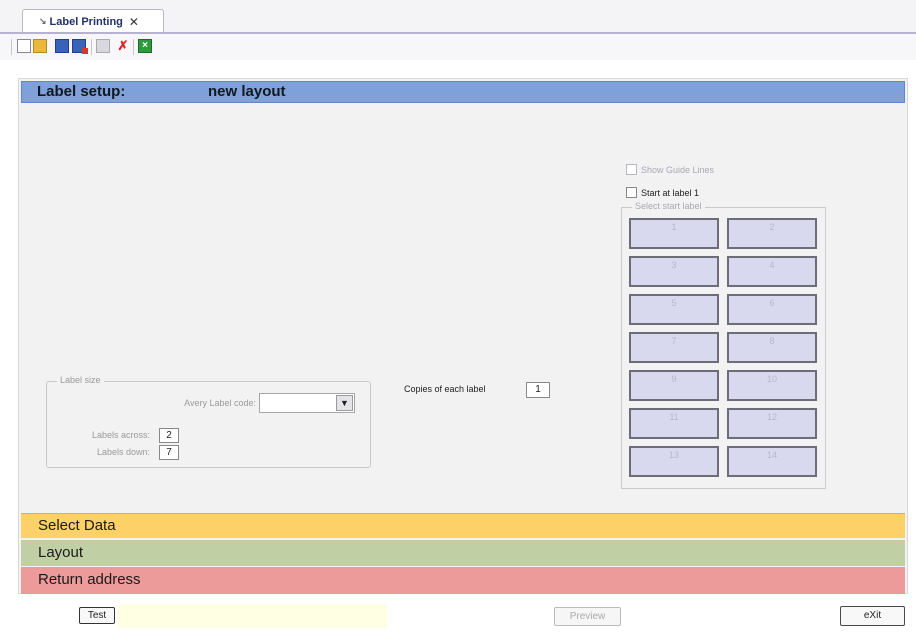  I want to click on tab-icon: ↘, so click(43, 21).